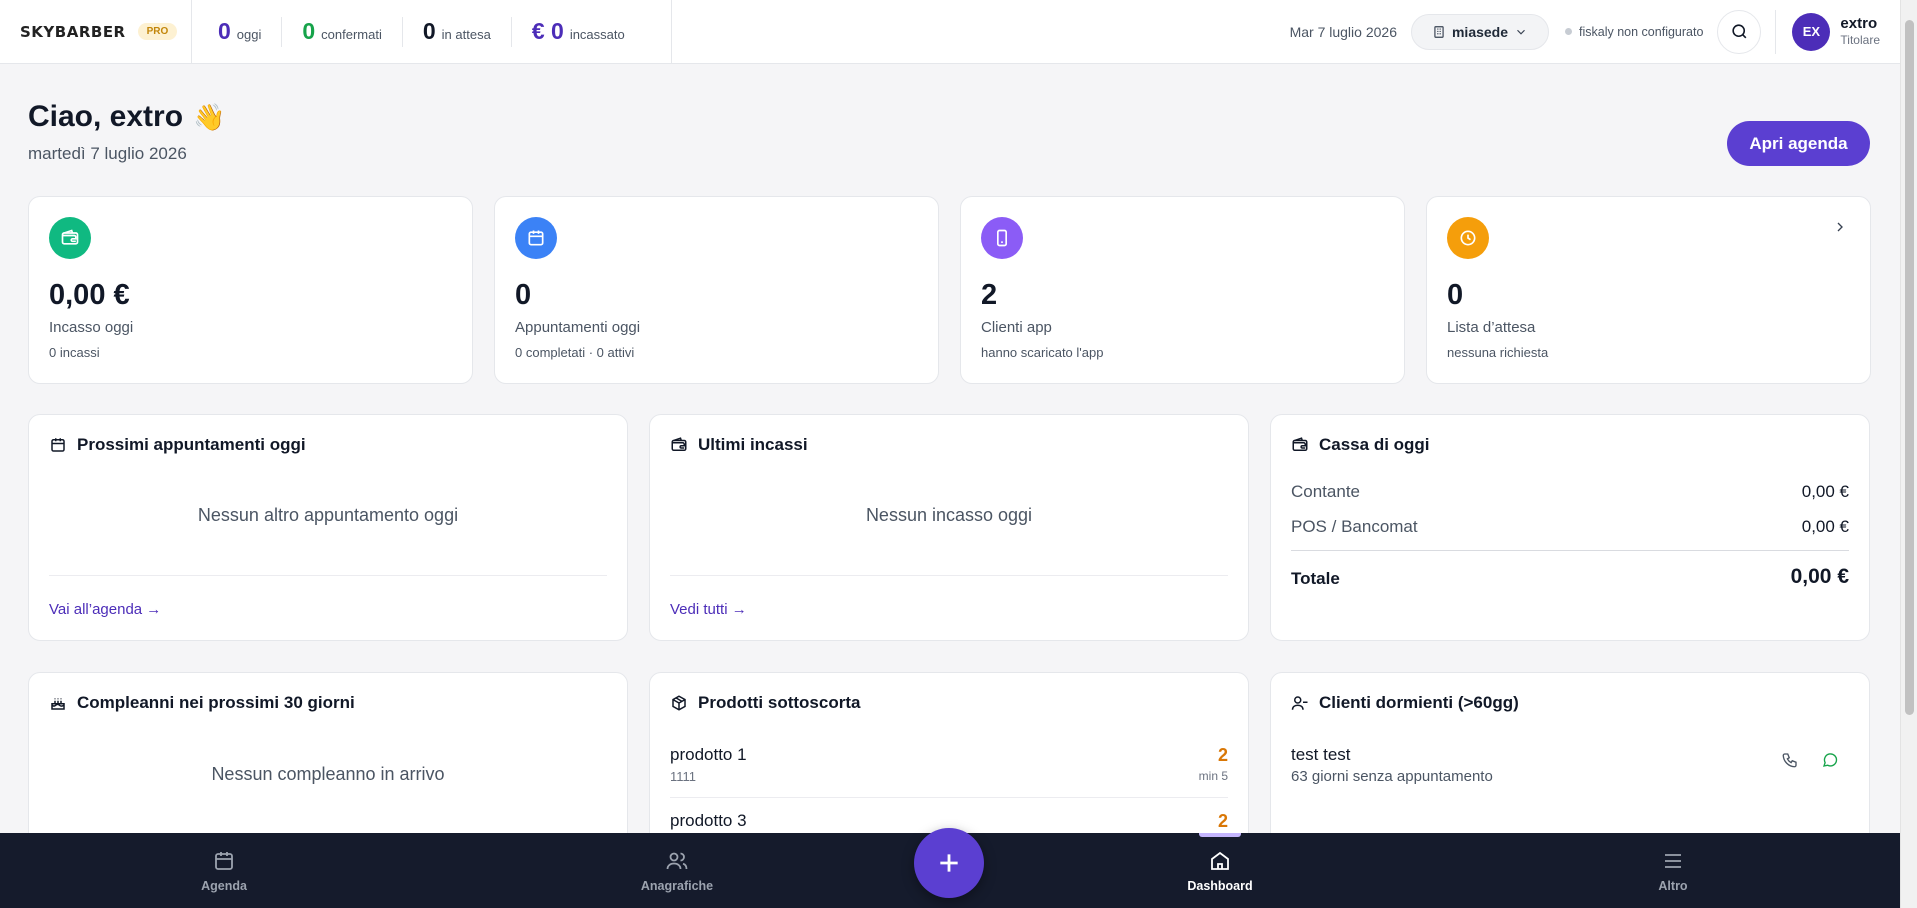  What do you see at coordinates (105, 609) in the screenshot?
I see `go-to-agenda-link: Vai all’agenda →` at bounding box center [105, 609].